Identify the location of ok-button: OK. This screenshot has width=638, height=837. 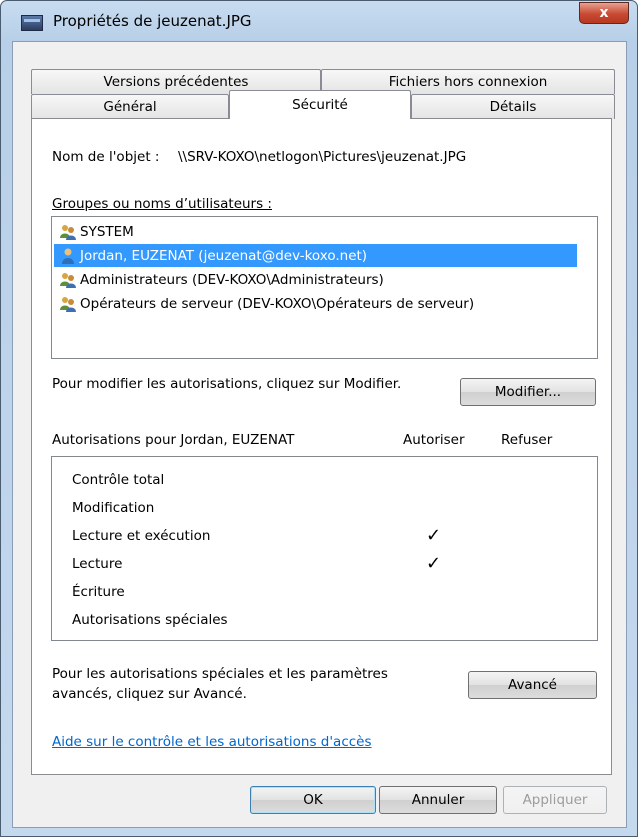
(313, 800).